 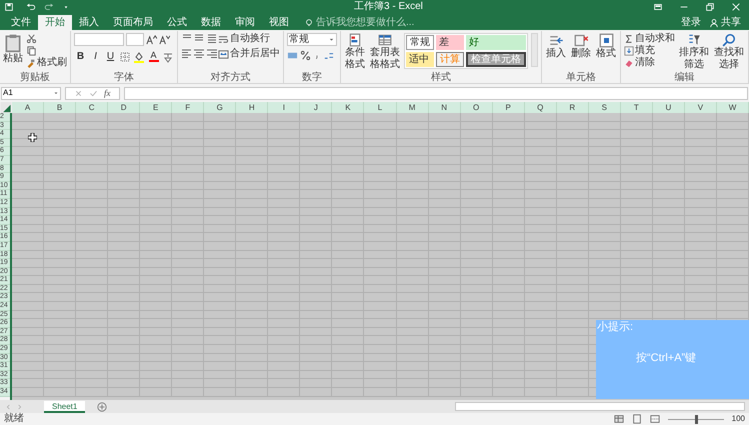 What do you see at coordinates (125, 56) in the screenshot?
I see `borders-icon` at bounding box center [125, 56].